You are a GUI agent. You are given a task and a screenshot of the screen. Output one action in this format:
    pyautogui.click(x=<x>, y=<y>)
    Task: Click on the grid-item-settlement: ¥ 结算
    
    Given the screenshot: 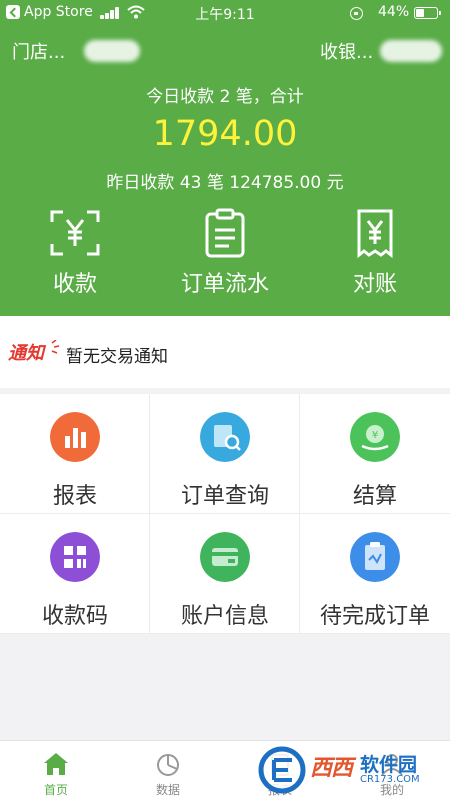 What is the action you would take?
    pyautogui.click(x=375, y=454)
    